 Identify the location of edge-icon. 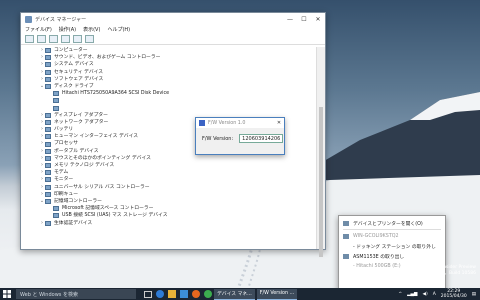
(160, 294).